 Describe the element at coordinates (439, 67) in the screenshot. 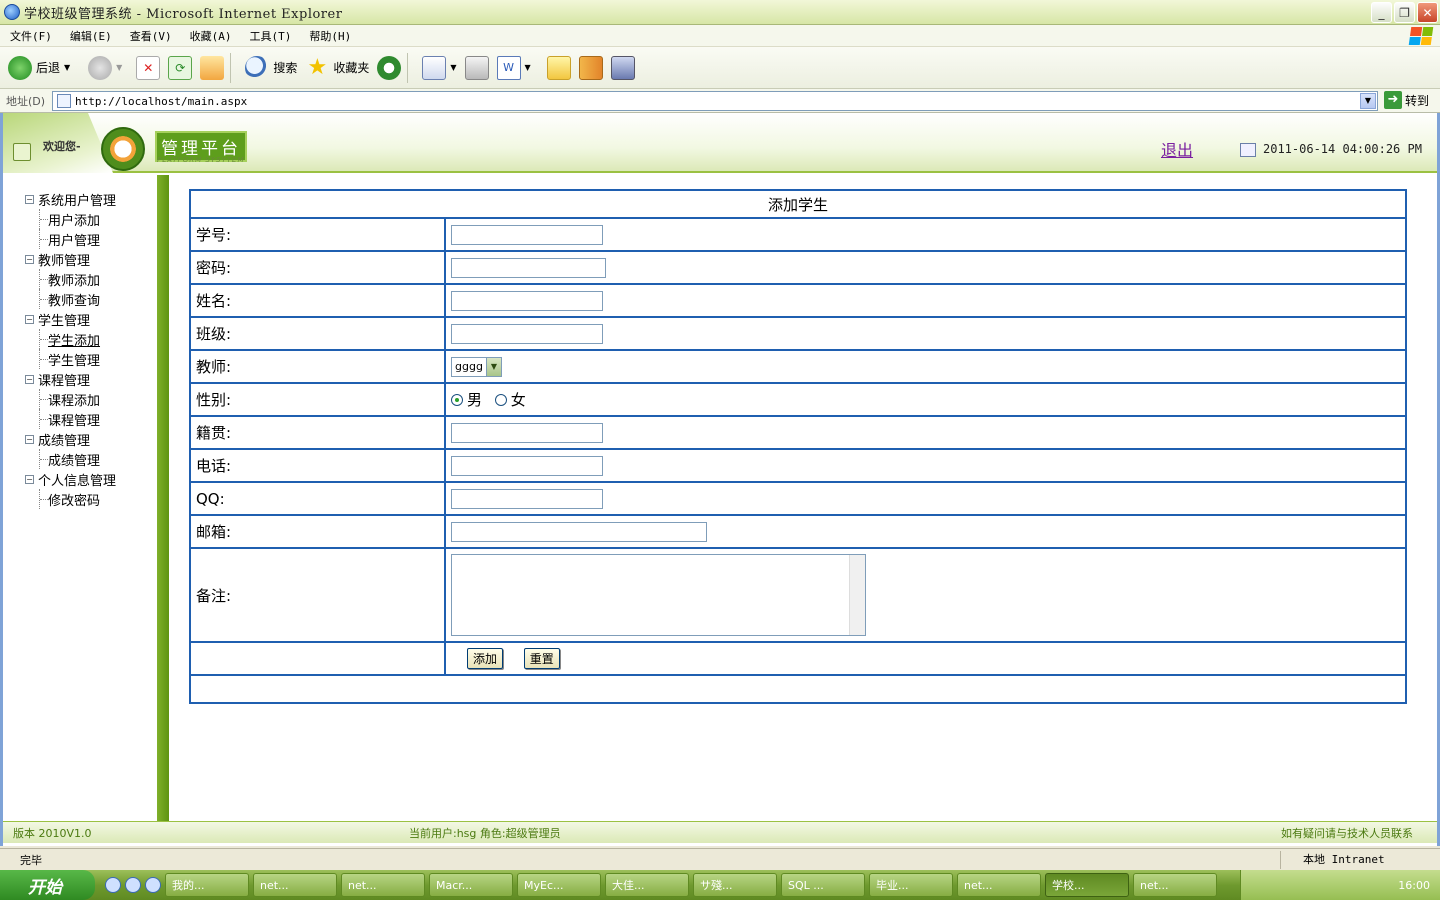

I see `mail-button: ▼` at that location.